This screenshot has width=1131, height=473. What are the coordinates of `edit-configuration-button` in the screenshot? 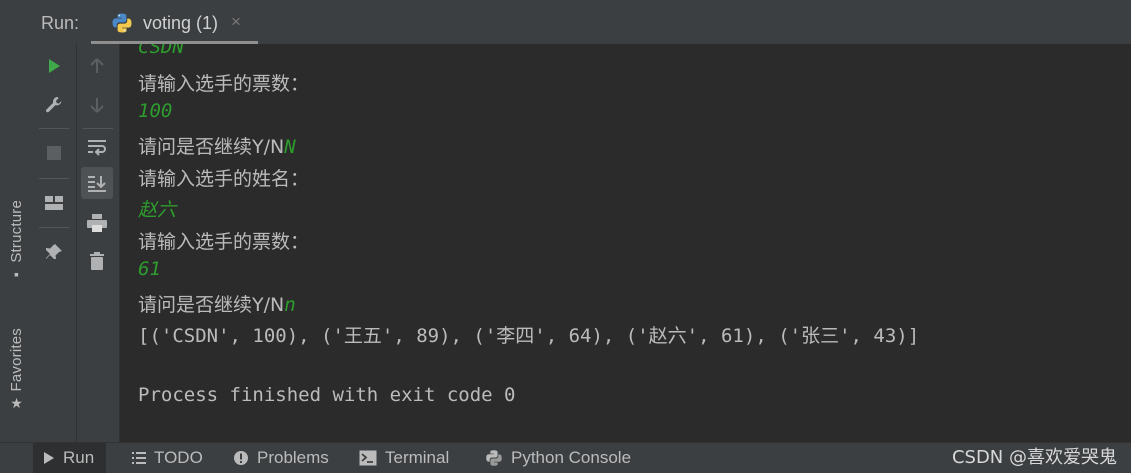 It's located at (54, 105).